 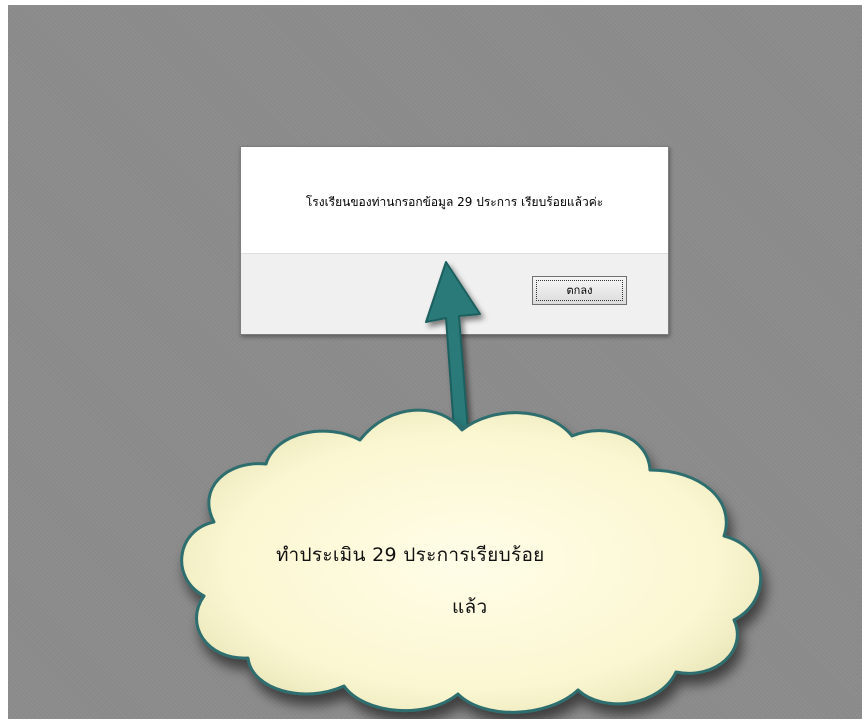 I want to click on callout-text-line1: ทำประเมิน 29 ประการเรียบร้อย, so click(x=410, y=555).